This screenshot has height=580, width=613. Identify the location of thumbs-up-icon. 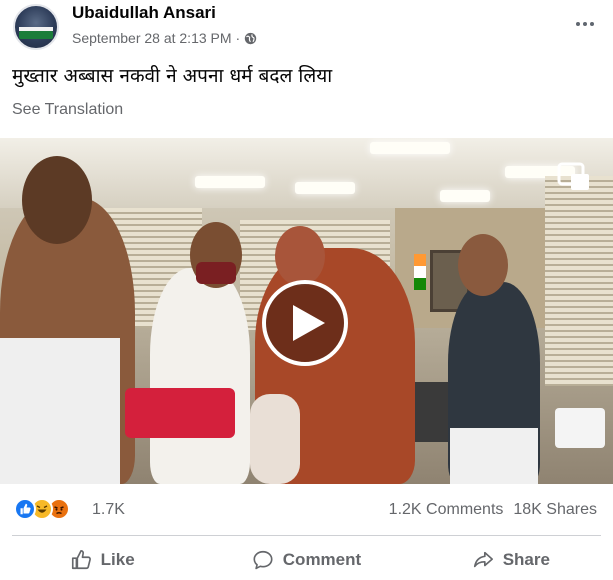
(81, 560).